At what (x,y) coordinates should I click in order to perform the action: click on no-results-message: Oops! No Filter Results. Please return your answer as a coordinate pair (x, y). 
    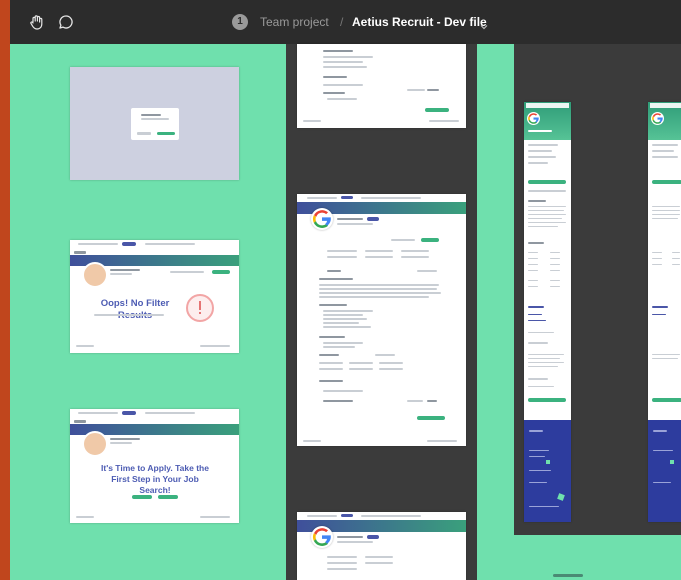
    Looking at the image, I should click on (135, 309).